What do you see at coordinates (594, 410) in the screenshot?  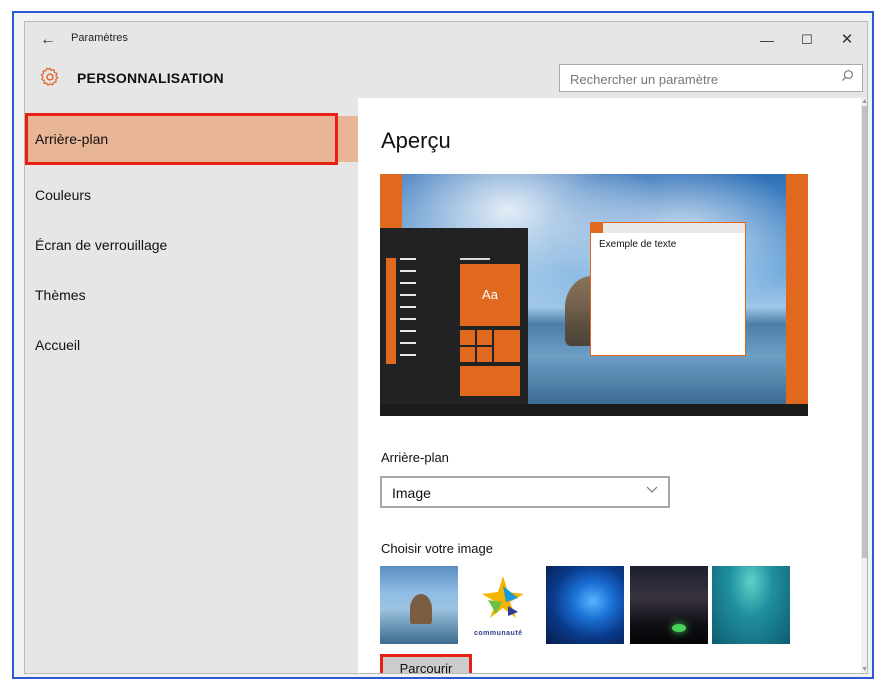 I see `preview-taskbar` at bounding box center [594, 410].